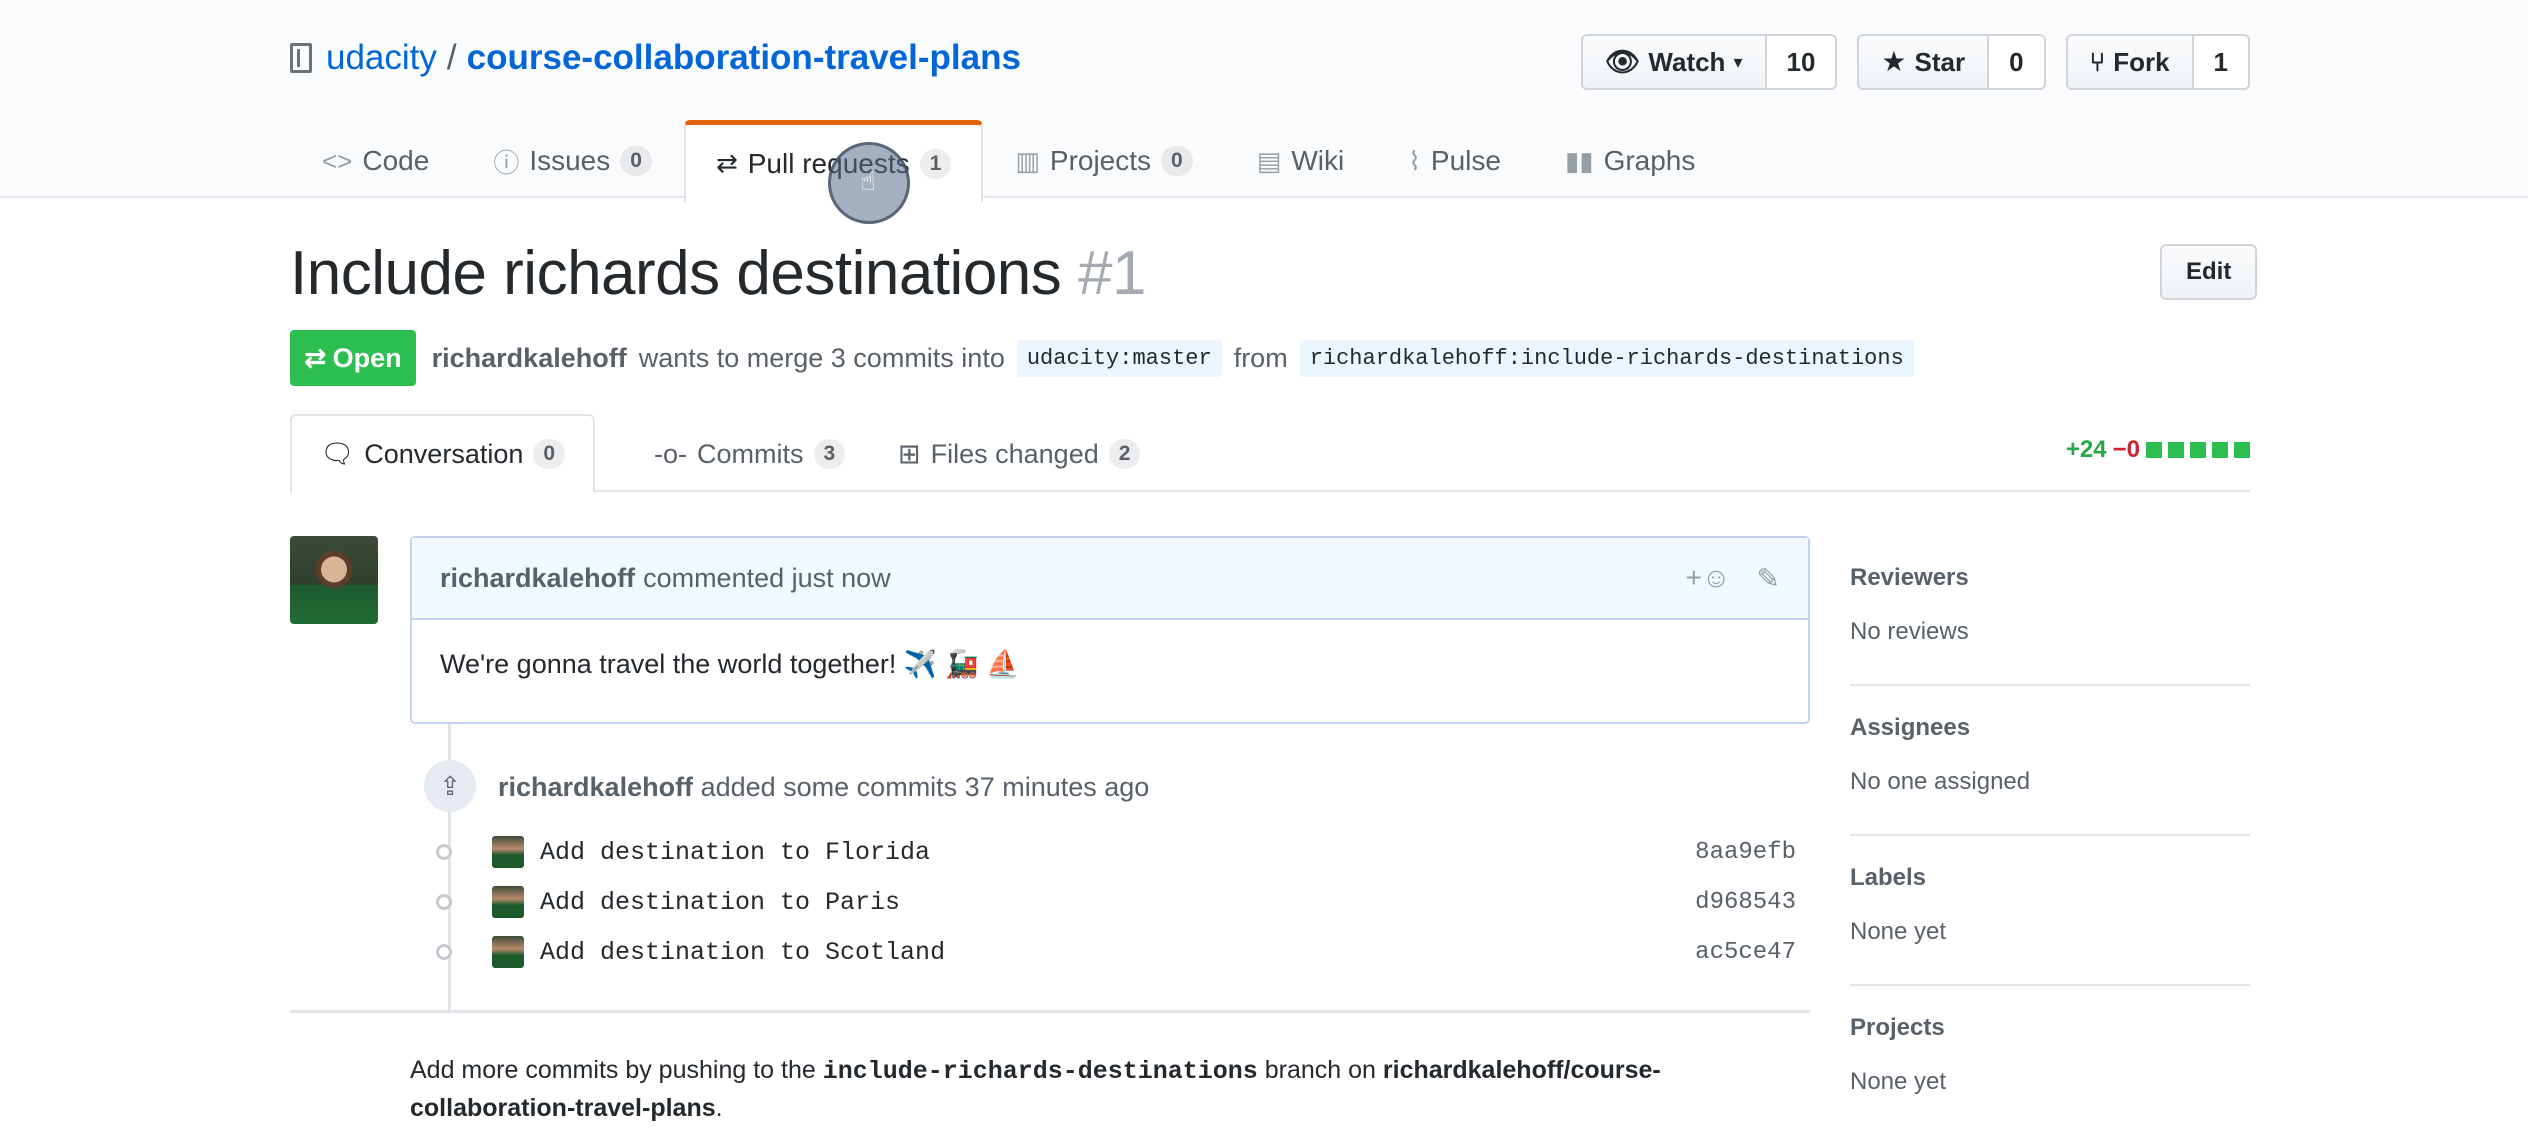 This screenshot has width=2528, height=1136. I want to click on commit-icon: -o-, so click(670, 453).